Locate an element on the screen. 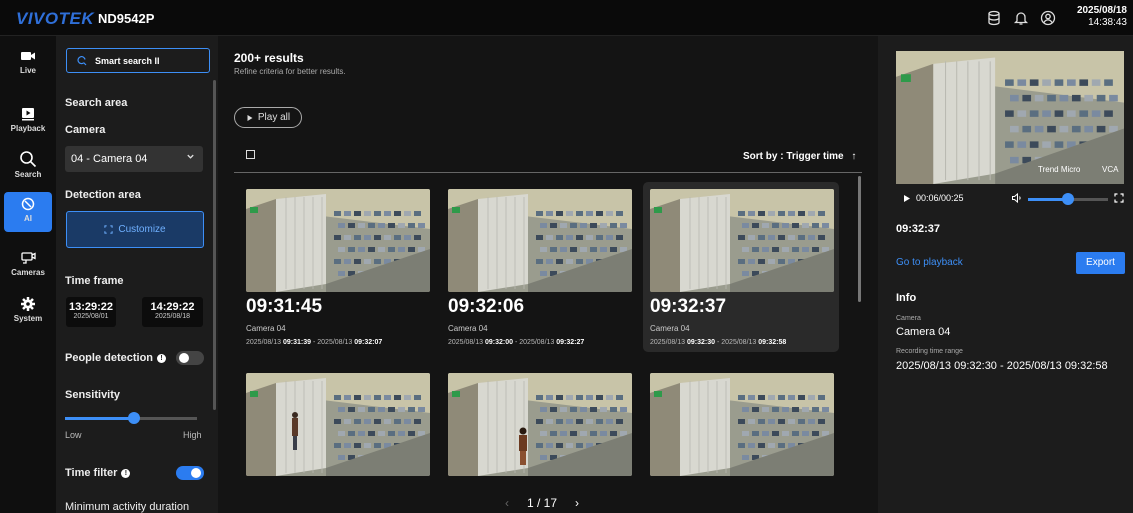 The width and height of the screenshot is (1133, 513). vca-overlay-trend: Trend Micro is located at coordinates (1059, 169).